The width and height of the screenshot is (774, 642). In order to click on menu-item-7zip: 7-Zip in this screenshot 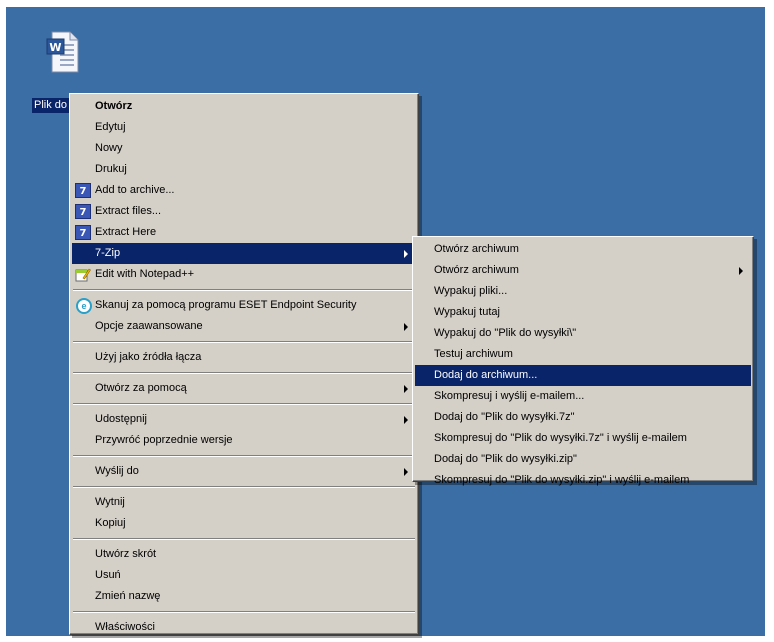, I will do `click(244, 253)`.